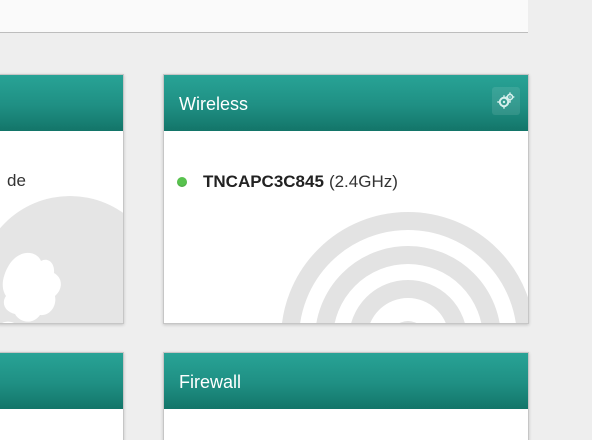  Describe the element at coordinates (263, 181) in the screenshot. I see `network-ssid: TNCAPC3C845` at that location.